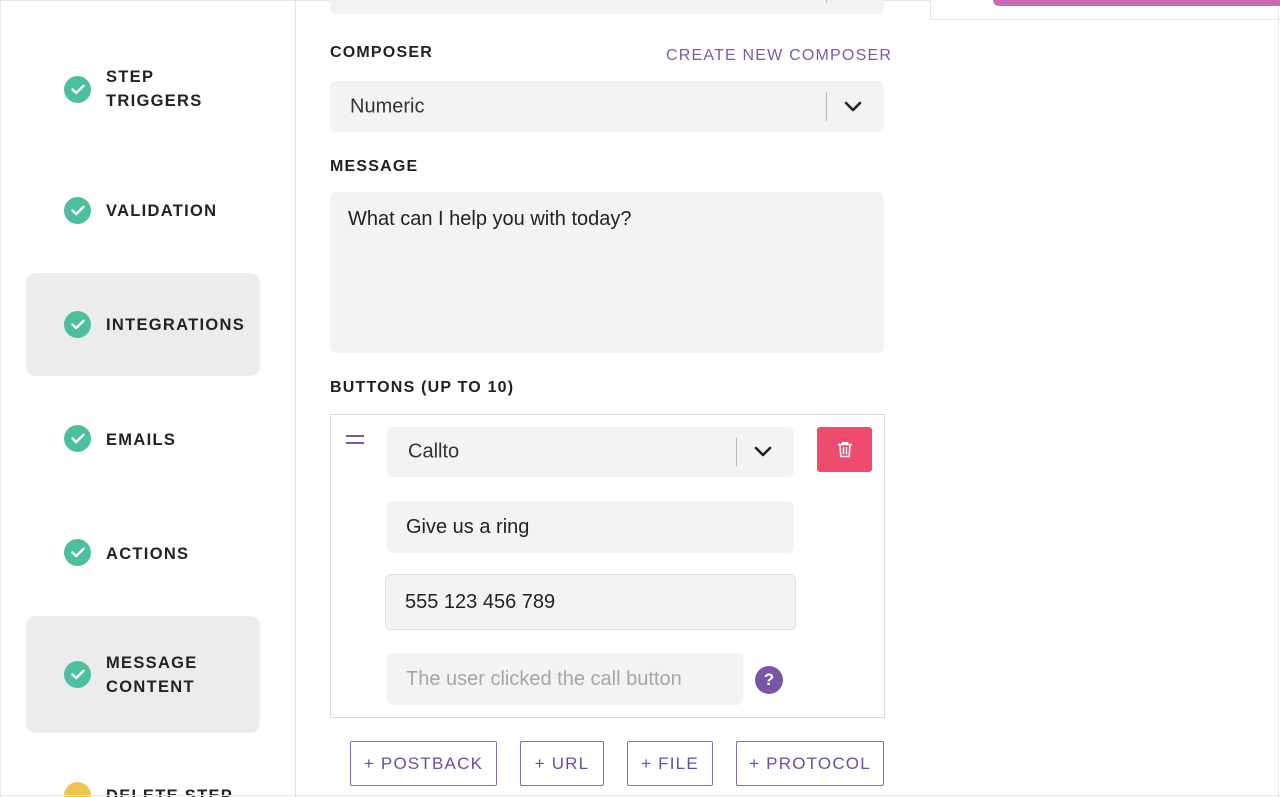 This screenshot has height=797, width=1280. I want to click on help-icon: ?, so click(769, 680).